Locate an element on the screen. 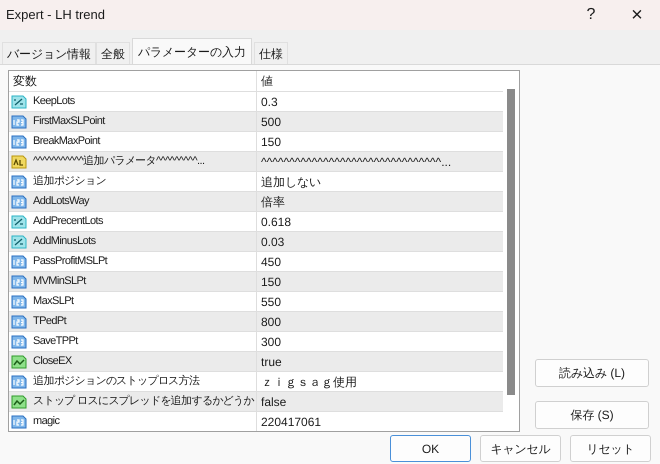  variable-name: PassProfitMSLPt is located at coordinates (70, 262).